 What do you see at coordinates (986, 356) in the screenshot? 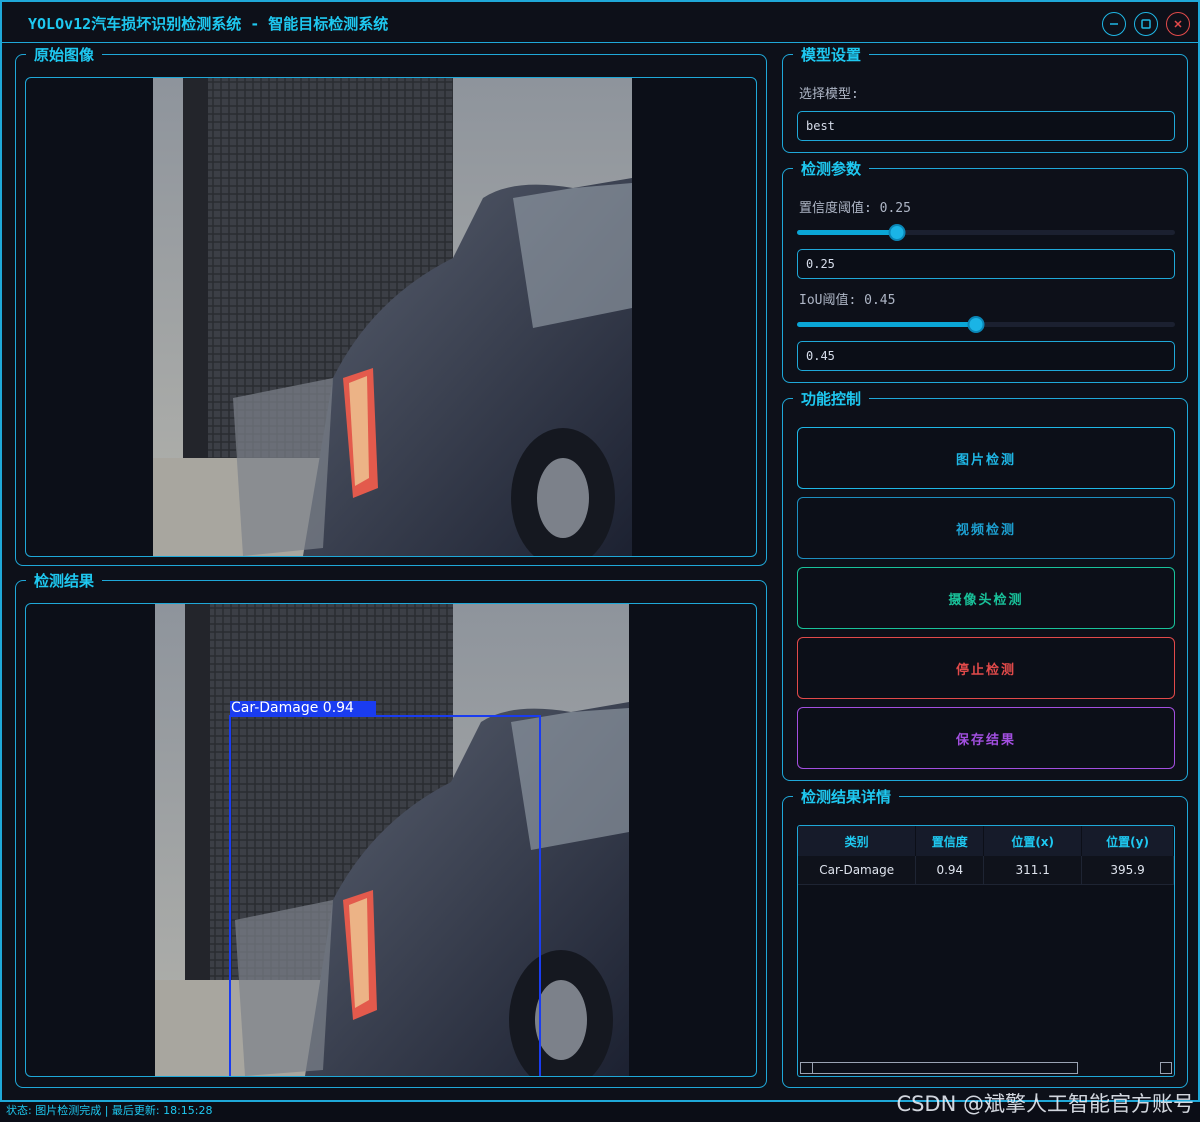
I see `iou-threshold-input: 0.45` at bounding box center [986, 356].